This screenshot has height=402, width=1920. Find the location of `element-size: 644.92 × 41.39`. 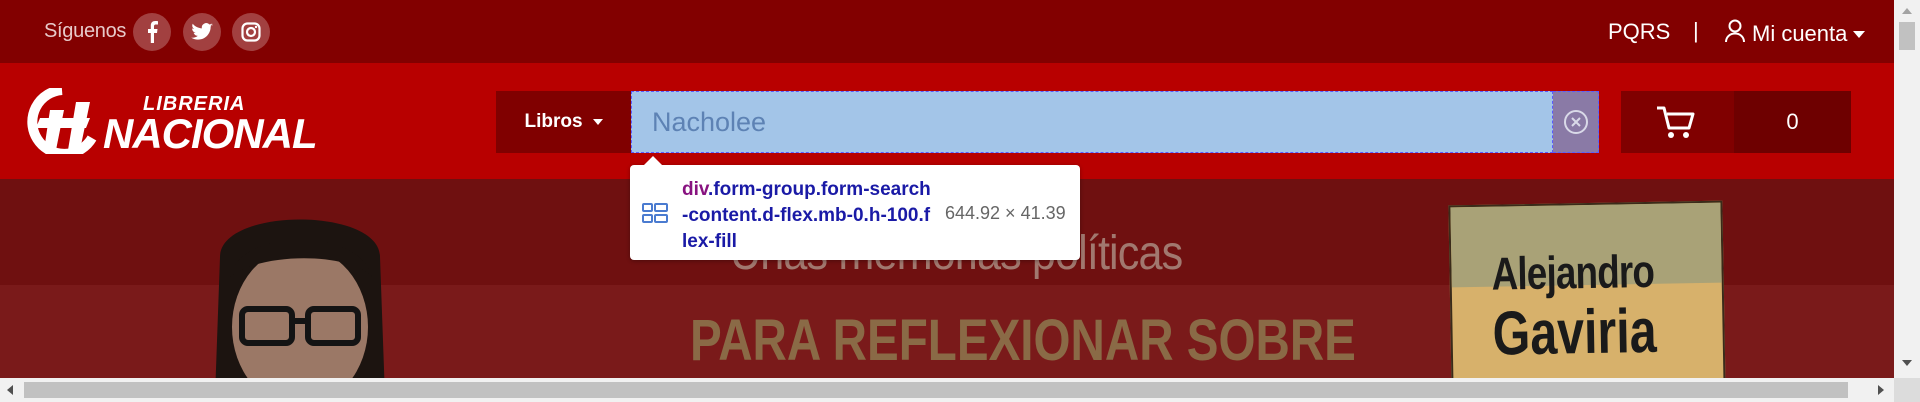

element-size: 644.92 × 41.39 is located at coordinates (1005, 213).